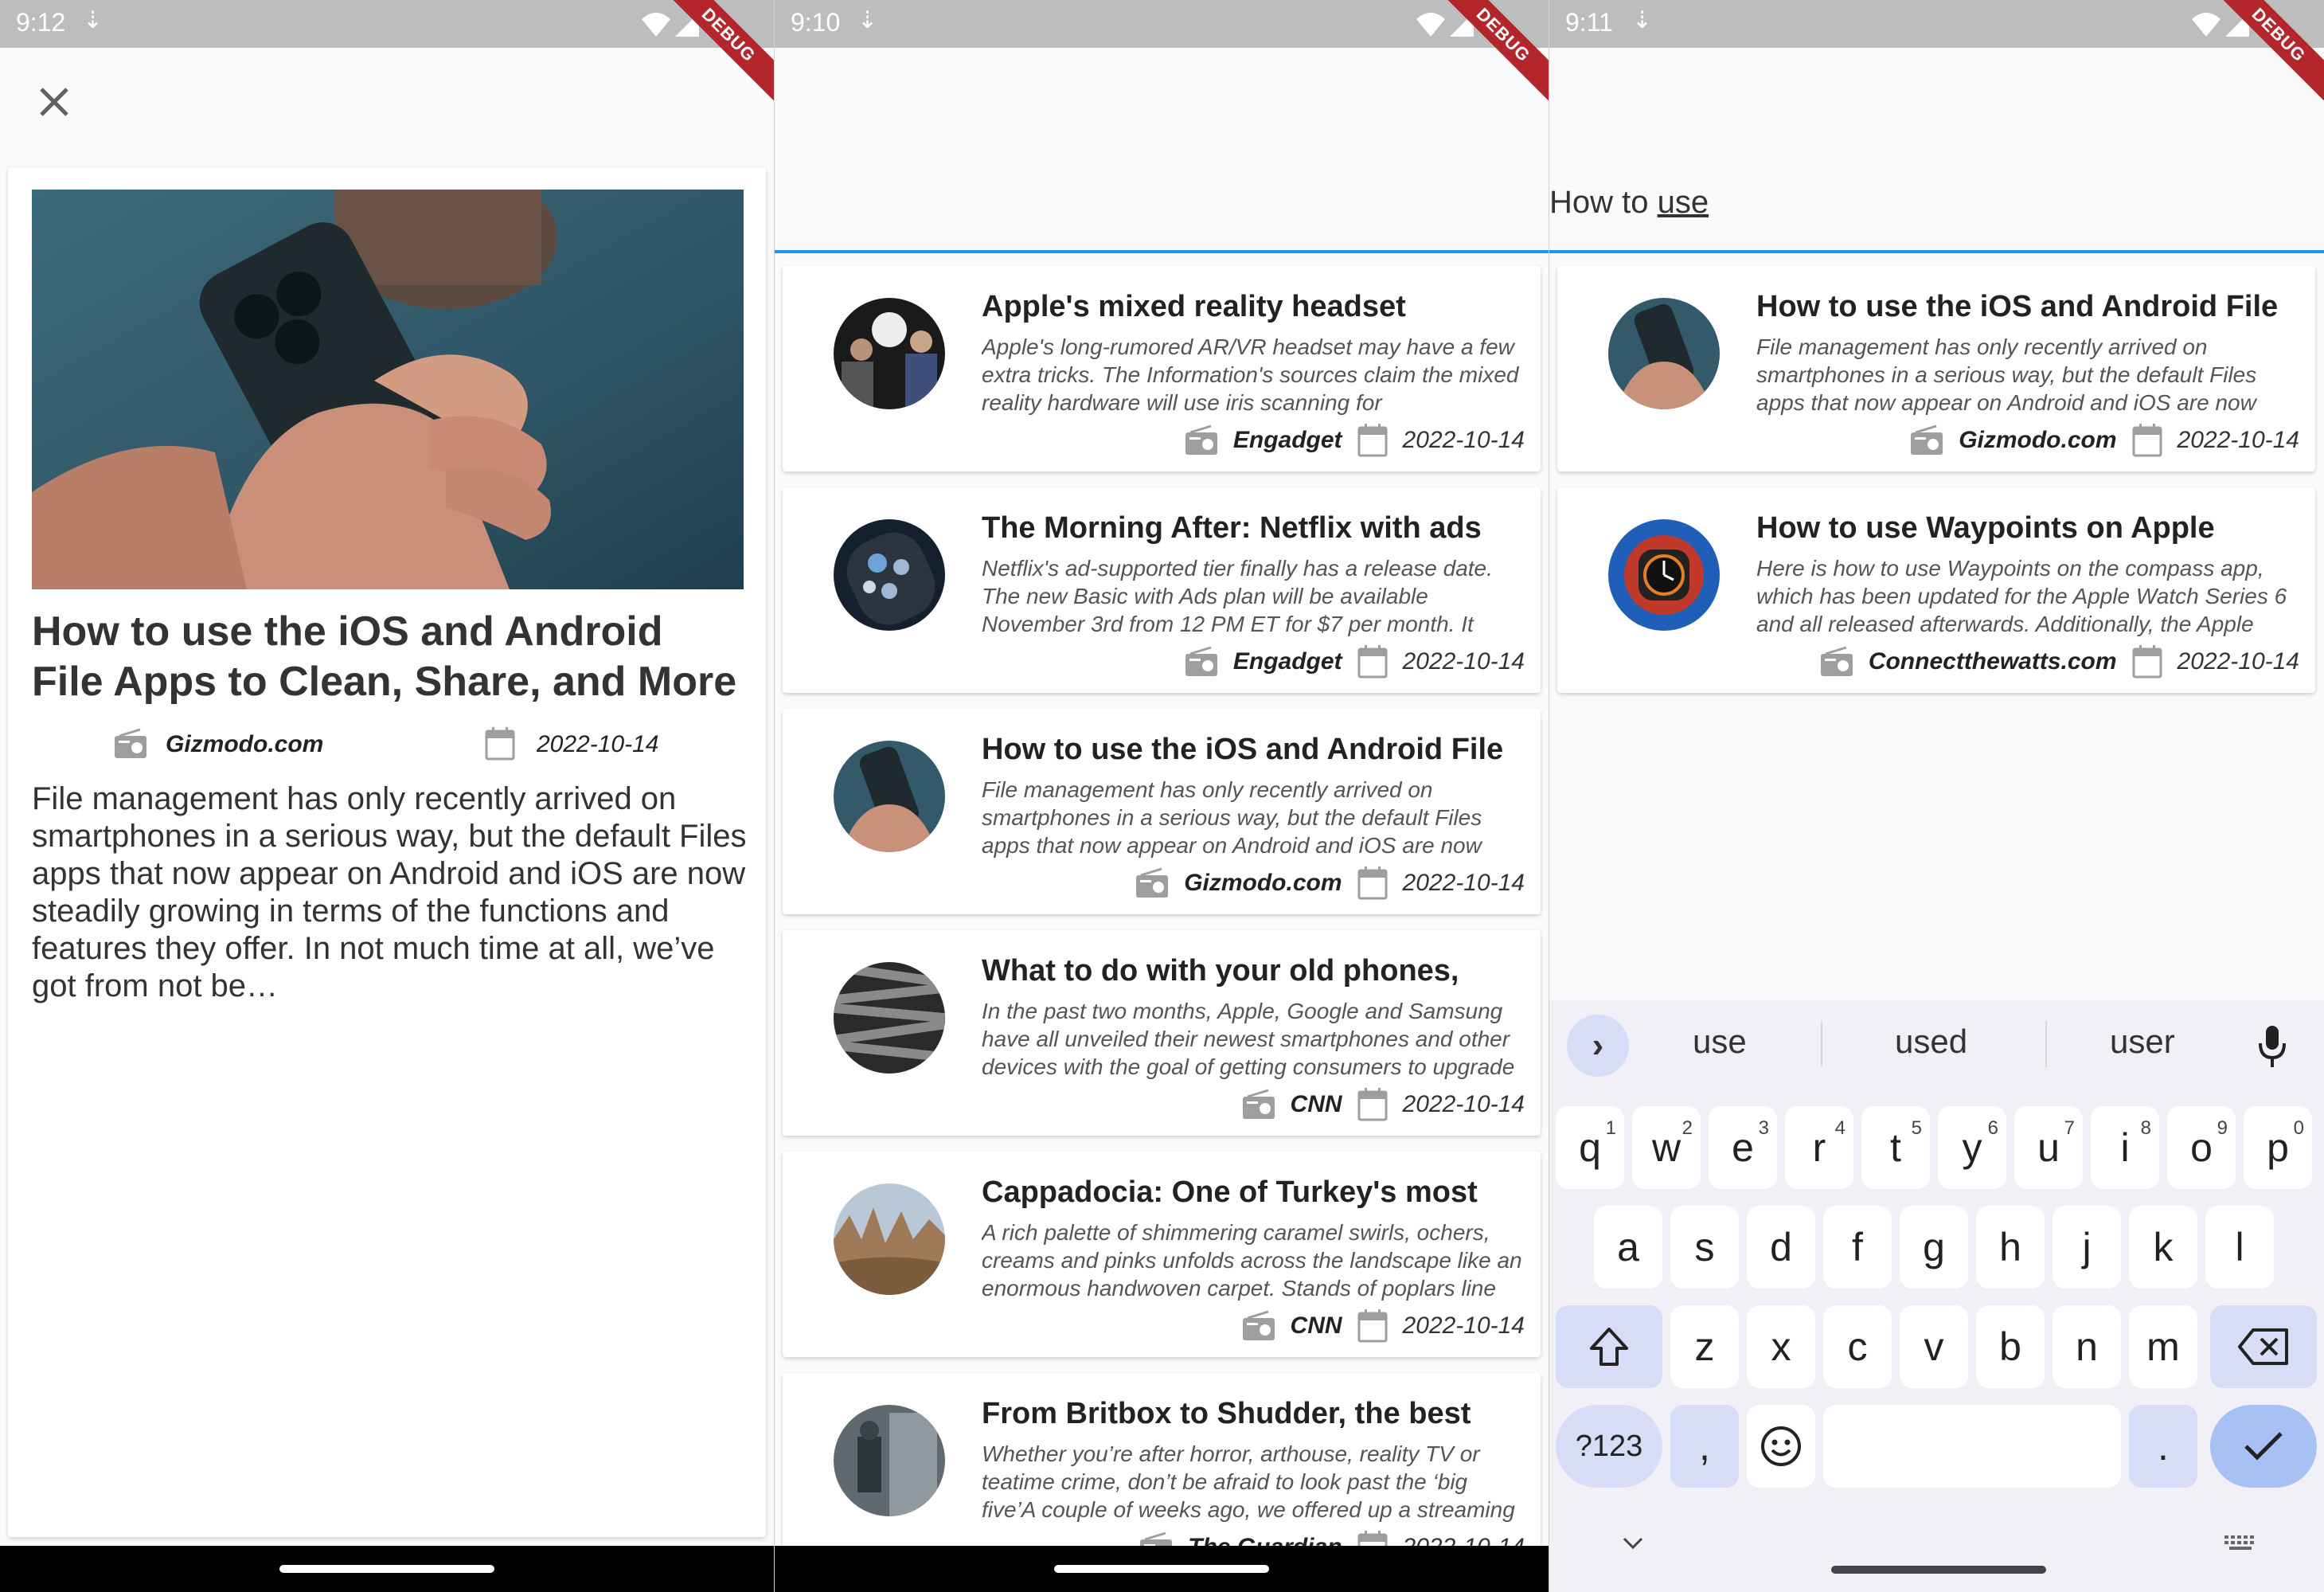 This screenshot has width=2324, height=1592. I want to click on news-meta: Engadget 2022-10-14, so click(1355, 661).